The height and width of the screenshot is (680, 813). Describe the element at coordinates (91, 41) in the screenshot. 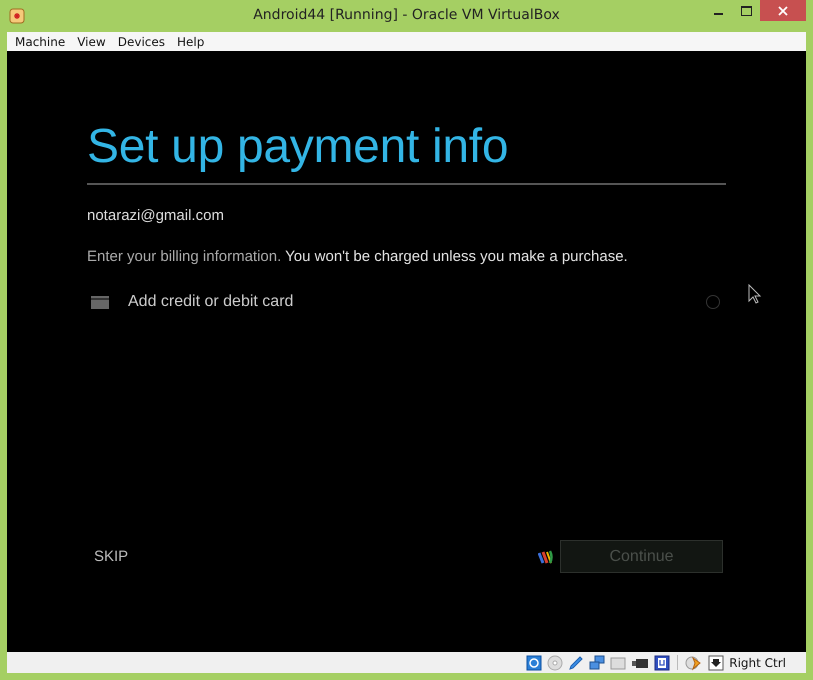

I see `menu-item: View` at that location.